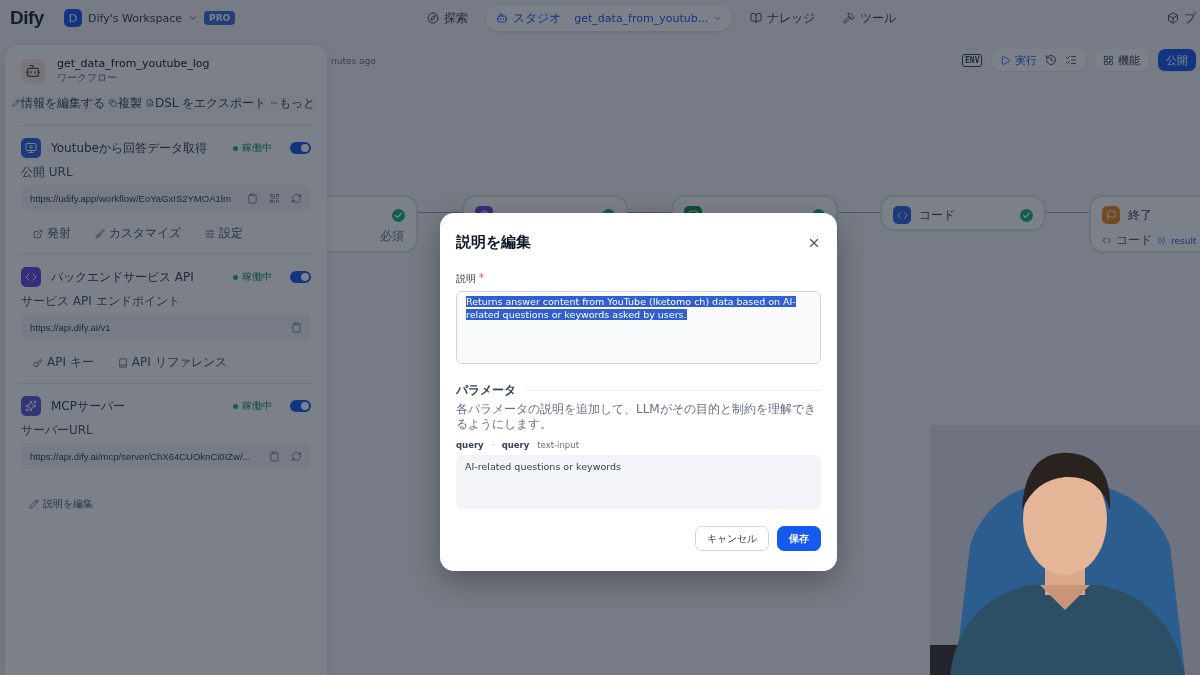  I want to click on url-field: https://api.dify.ai/v1, so click(166, 327).